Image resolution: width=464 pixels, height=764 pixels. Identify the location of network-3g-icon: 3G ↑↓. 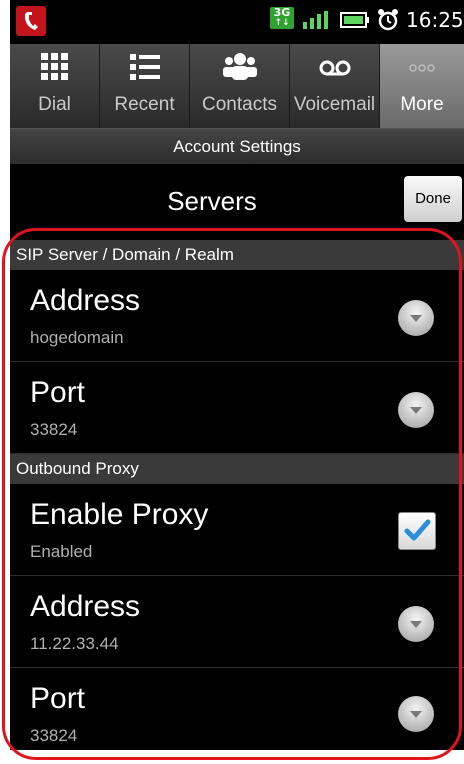
(282, 18).